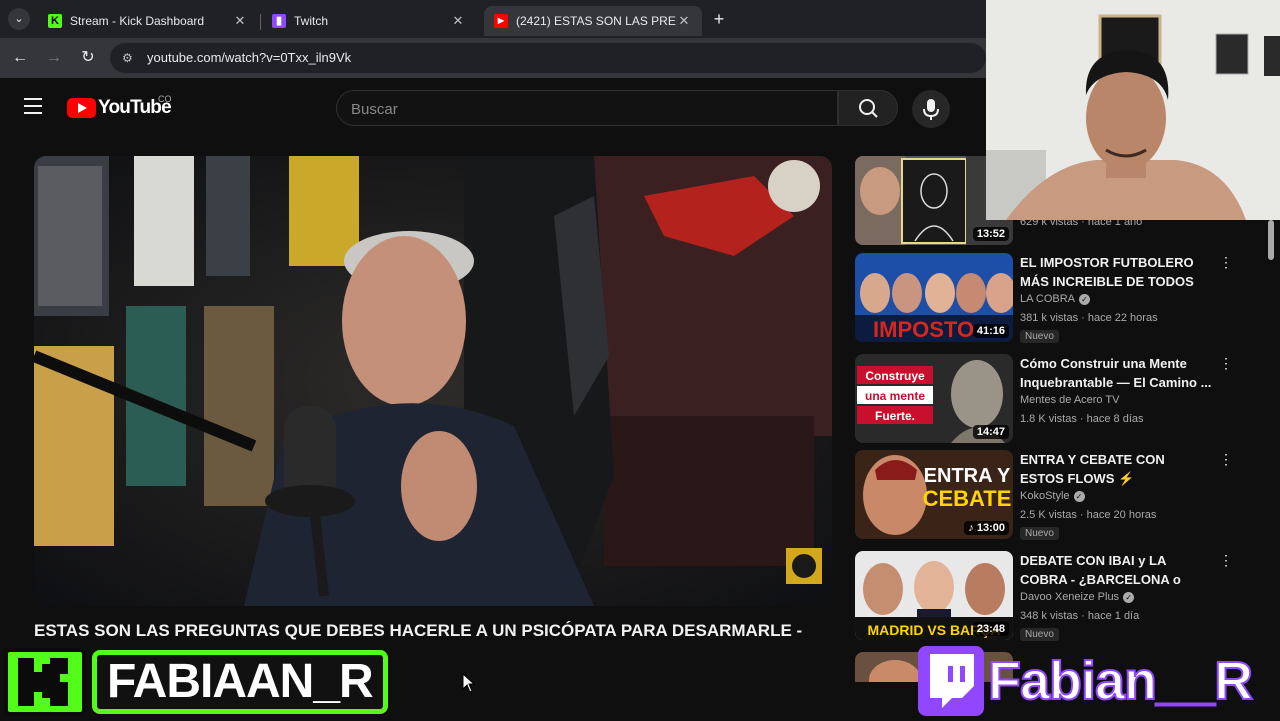 This screenshot has width=1280, height=721. I want to click on youtube-header: YouTube CO, so click(493, 108).